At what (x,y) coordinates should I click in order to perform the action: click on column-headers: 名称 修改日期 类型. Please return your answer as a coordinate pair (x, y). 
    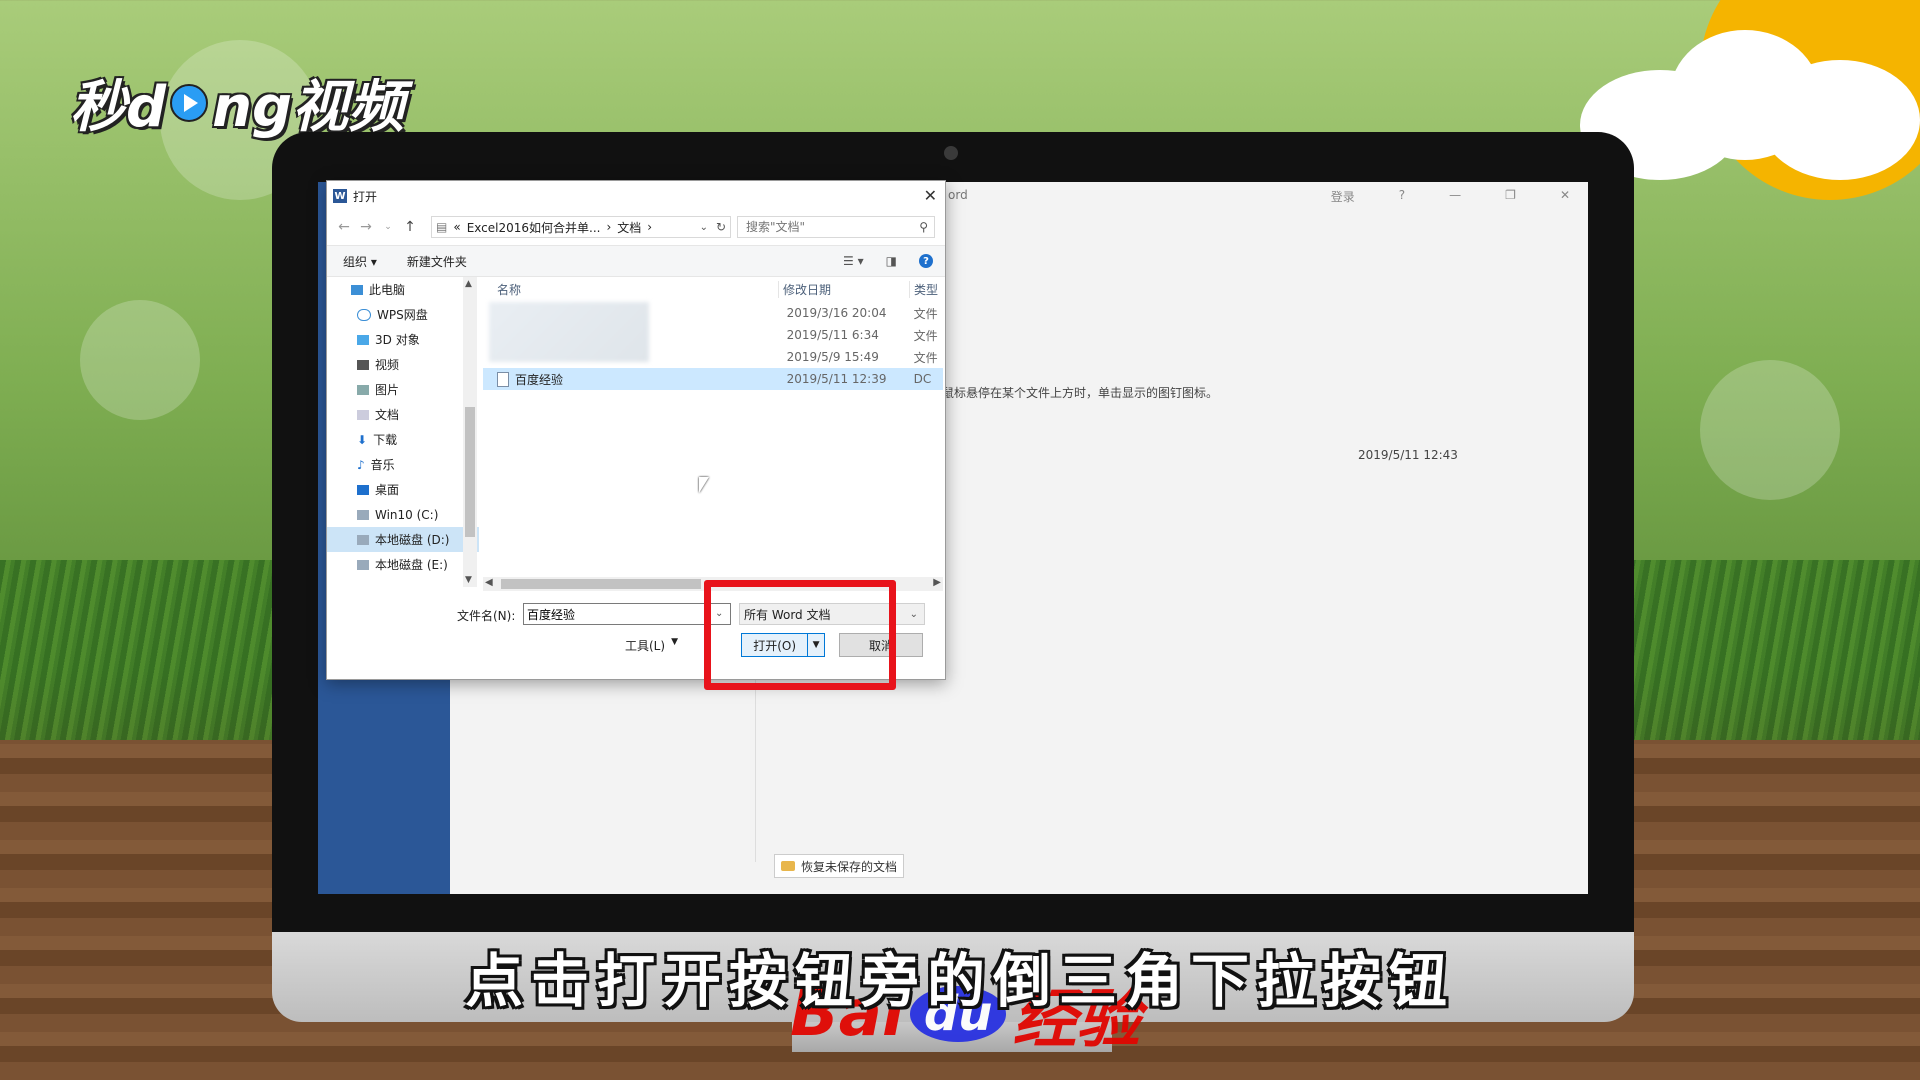
    Looking at the image, I should click on (713, 289).